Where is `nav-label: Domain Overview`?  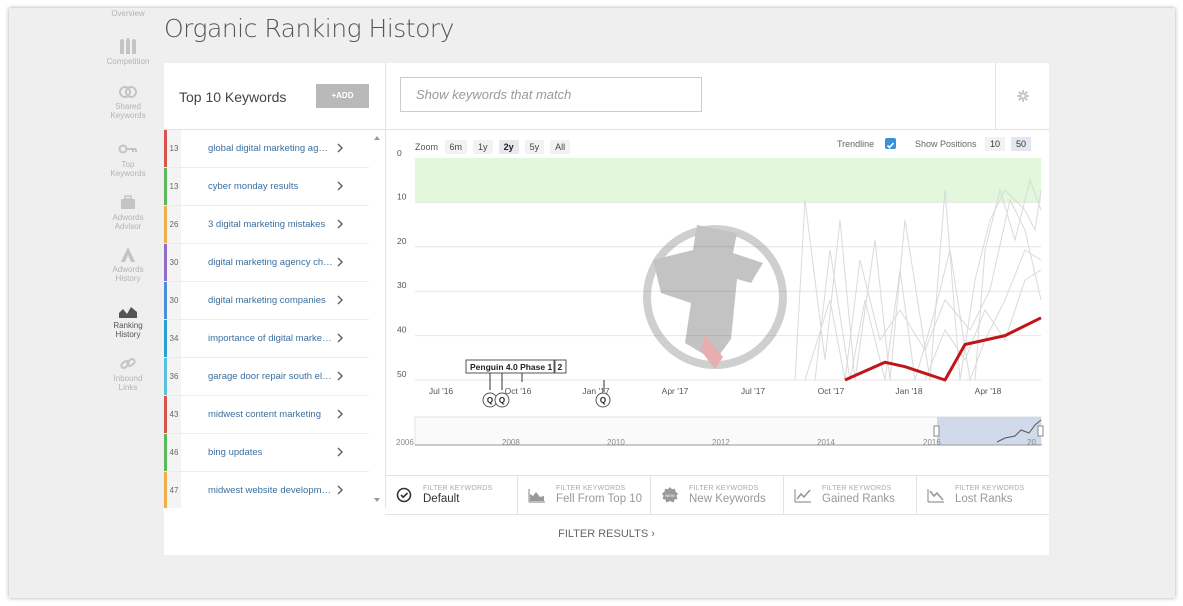
nav-label: Domain Overview is located at coordinates (128, 13).